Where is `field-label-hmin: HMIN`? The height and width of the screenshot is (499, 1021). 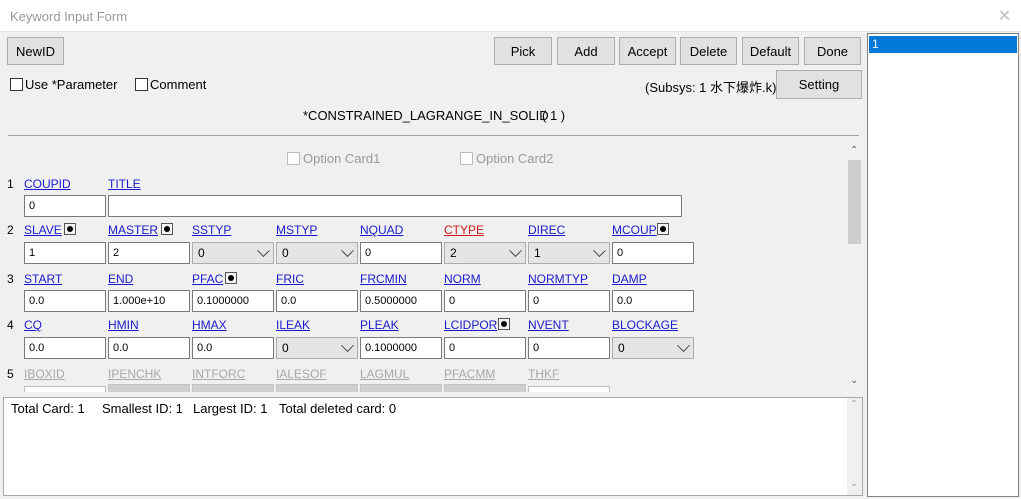
field-label-hmin: HMIN is located at coordinates (123, 325).